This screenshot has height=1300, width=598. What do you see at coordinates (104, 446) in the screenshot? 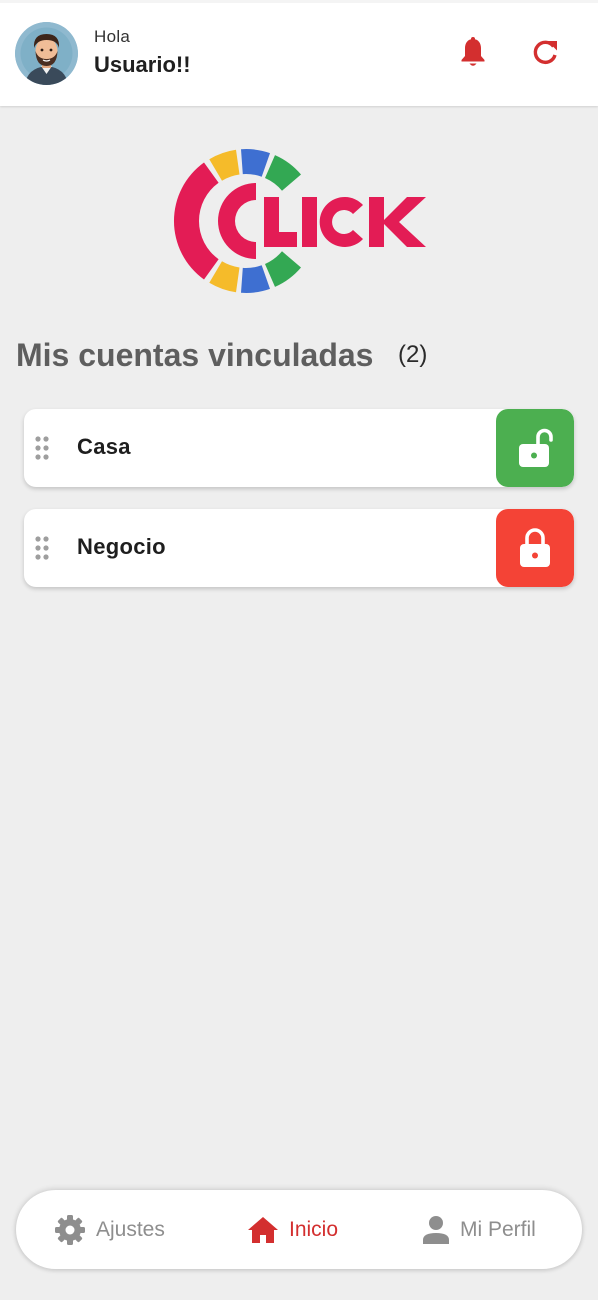
I see `account-label: Casa` at bounding box center [104, 446].